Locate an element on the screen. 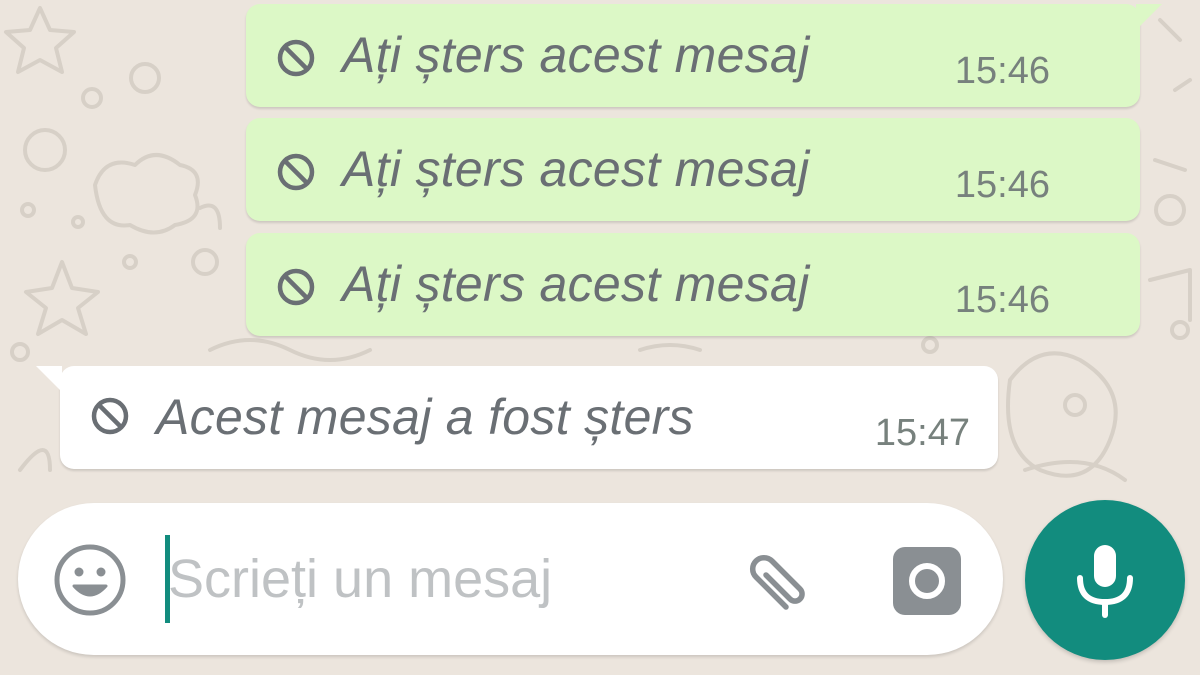  message-time: 15:47 is located at coordinates (922, 433).